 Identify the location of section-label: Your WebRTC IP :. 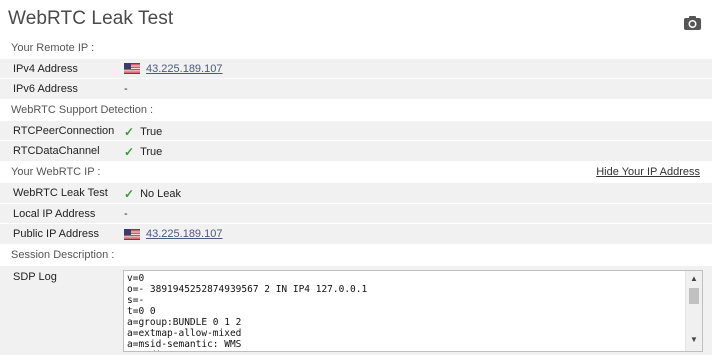
(56, 172).